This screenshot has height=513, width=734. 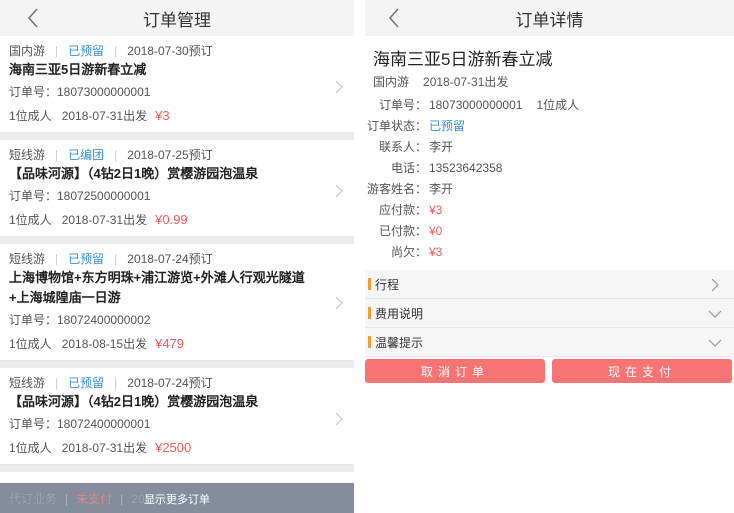 What do you see at coordinates (170, 343) in the screenshot?
I see `order-price: ¥479` at bounding box center [170, 343].